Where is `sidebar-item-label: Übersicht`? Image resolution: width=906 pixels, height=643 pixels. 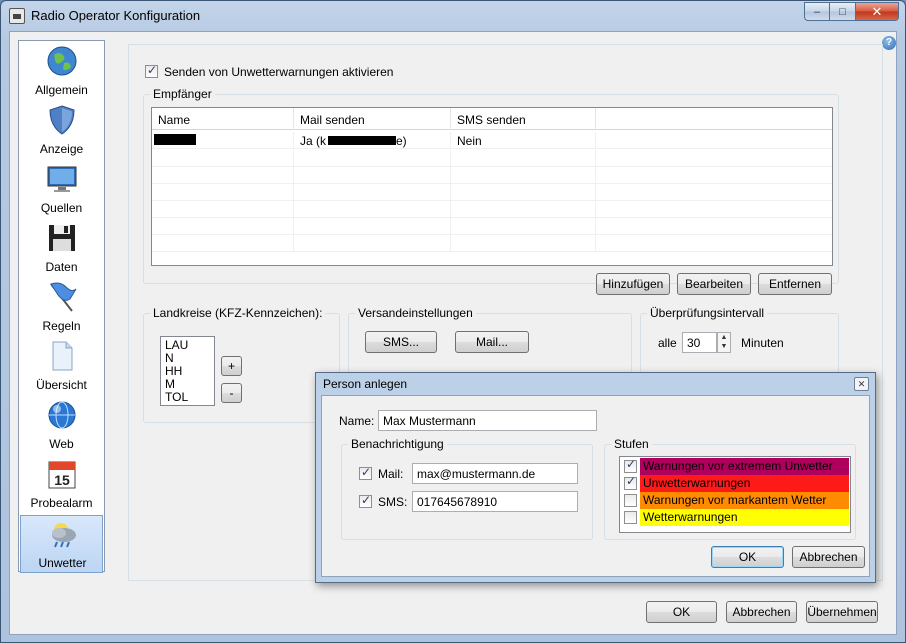
sidebar-item-label: Übersicht is located at coordinates (61, 385).